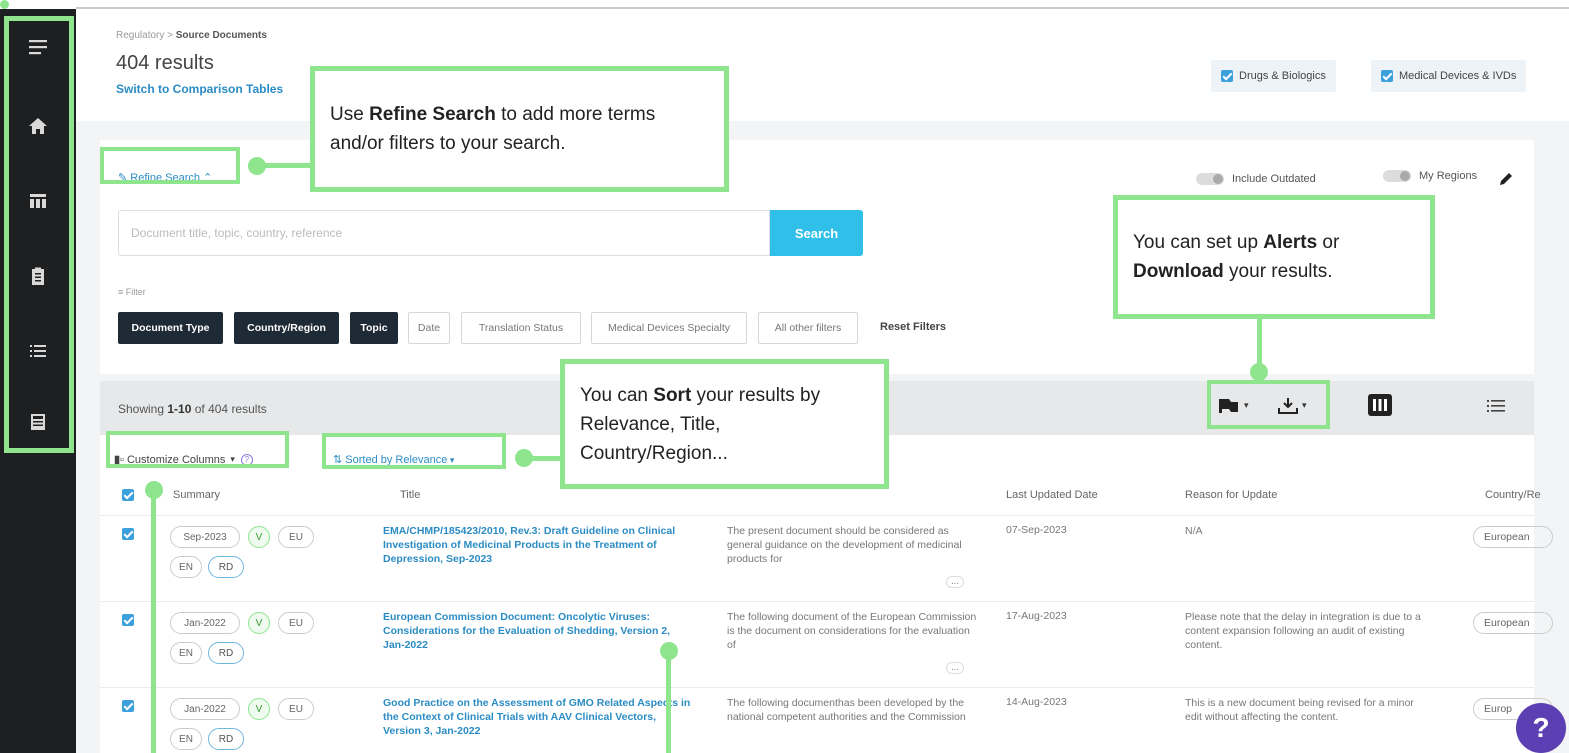 This screenshot has width=1569, height=753. Describe the element at coordinates (186, 567) in the screenshot. I see `language-pill: EN` at that location.